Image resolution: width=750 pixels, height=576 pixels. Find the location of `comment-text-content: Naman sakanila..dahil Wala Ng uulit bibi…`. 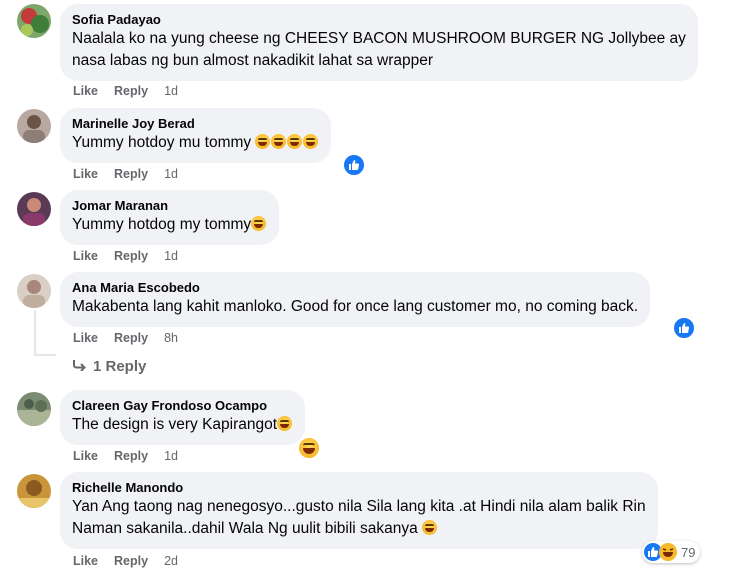

comment-text-content: Naman sakanila..dahil Wala Ng uulit bibi… is located at coordinates (245, 528).